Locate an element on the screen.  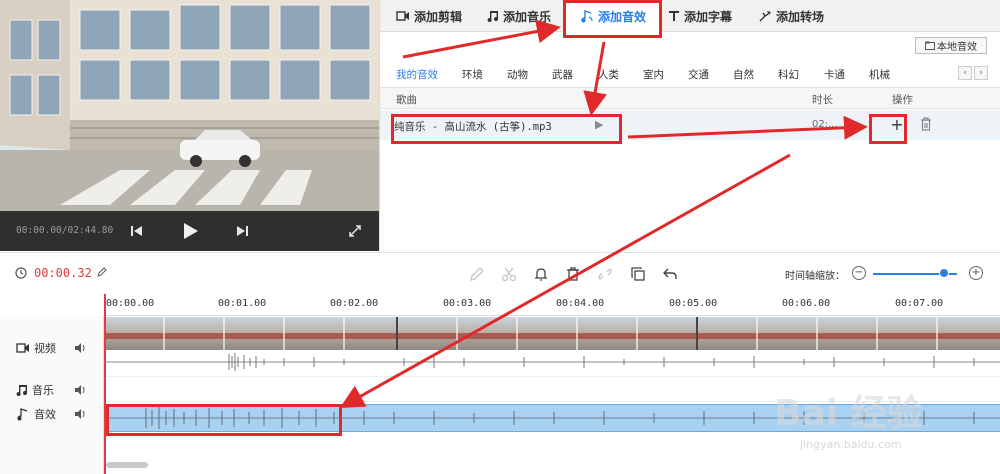
undo-icon is located at coordinates (670, 274).